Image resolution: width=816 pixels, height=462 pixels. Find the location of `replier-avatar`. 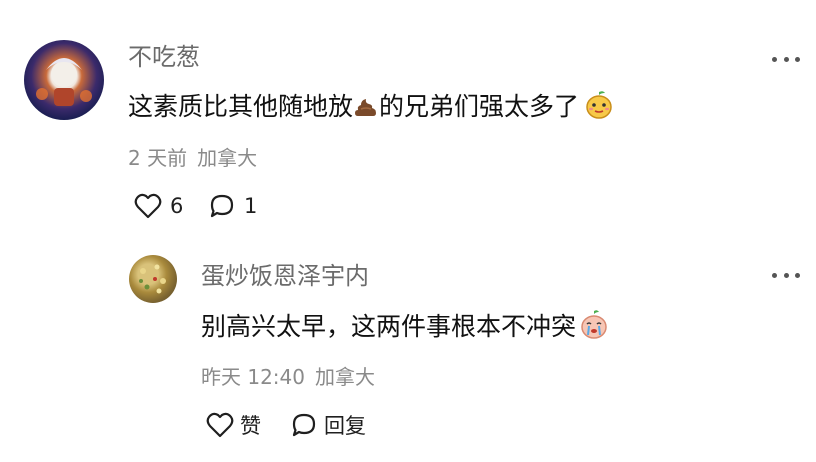

replier-avatar is located at coordinates (153, 279).